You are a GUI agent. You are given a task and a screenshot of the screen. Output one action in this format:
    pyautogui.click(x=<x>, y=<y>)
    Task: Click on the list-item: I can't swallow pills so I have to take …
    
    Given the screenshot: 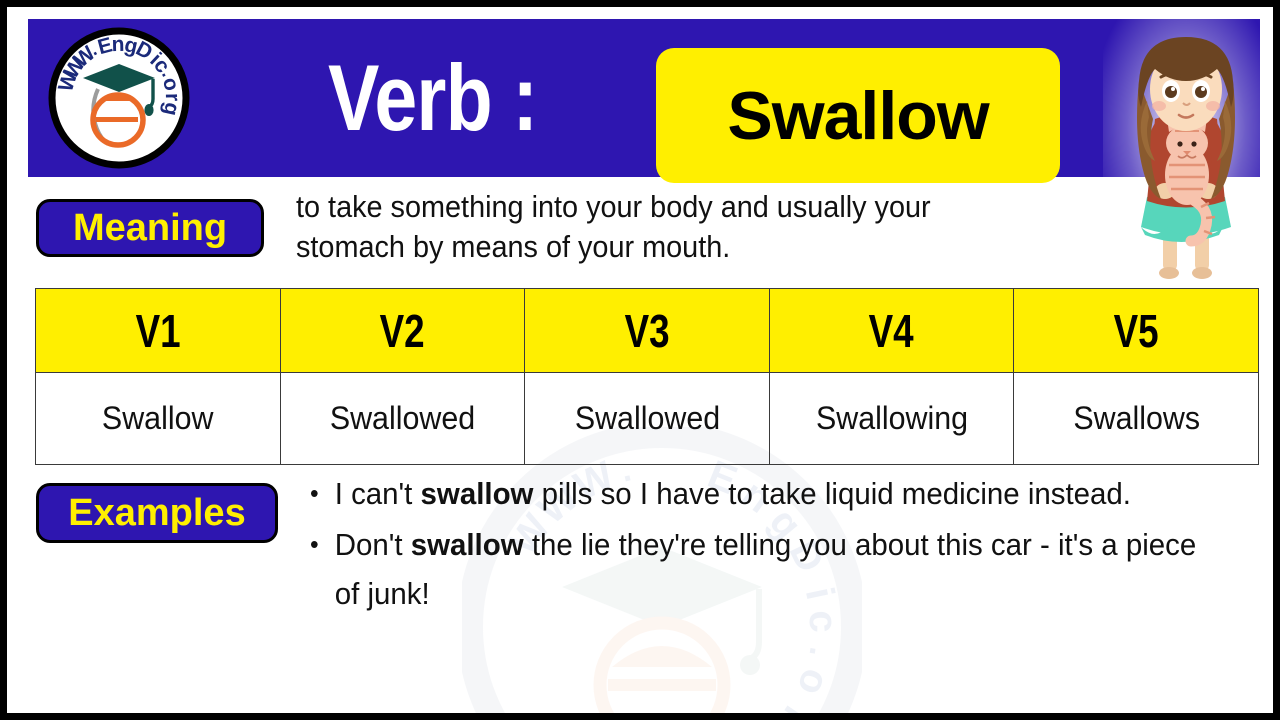 What is the action you would take?
    pyautogui.click(x=766, y=493)
    